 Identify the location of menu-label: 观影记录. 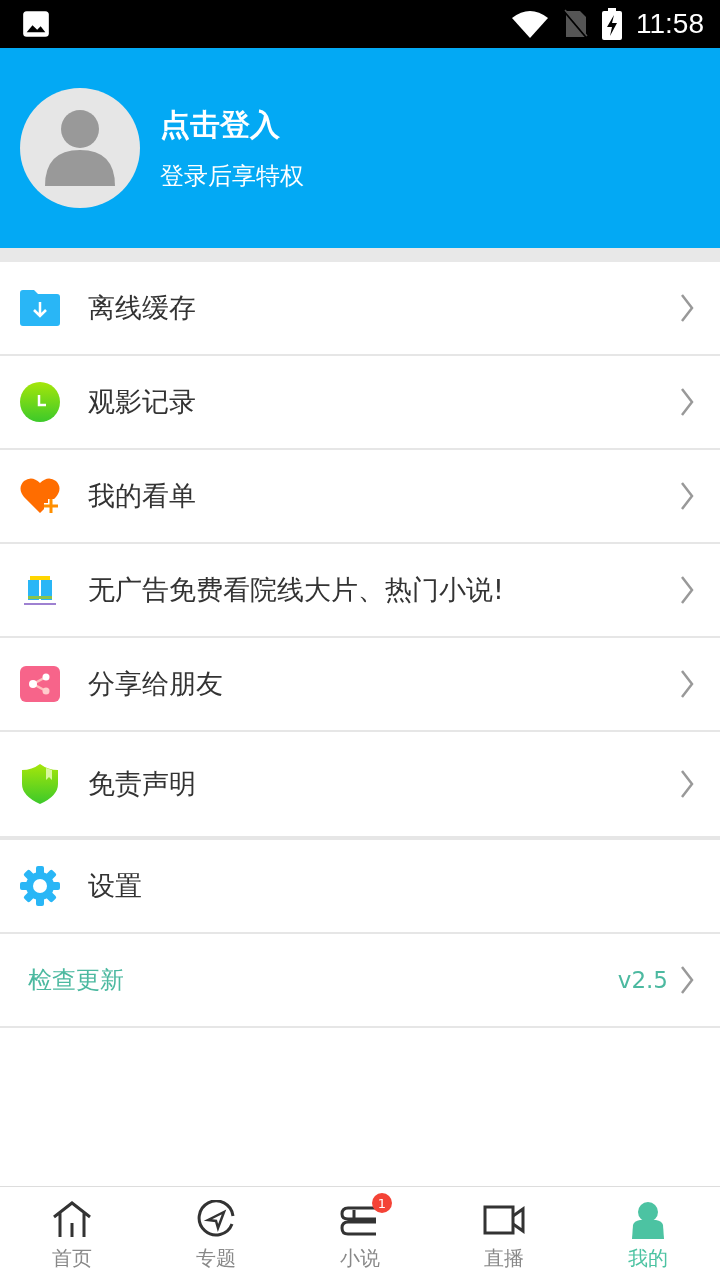
(142, 402).